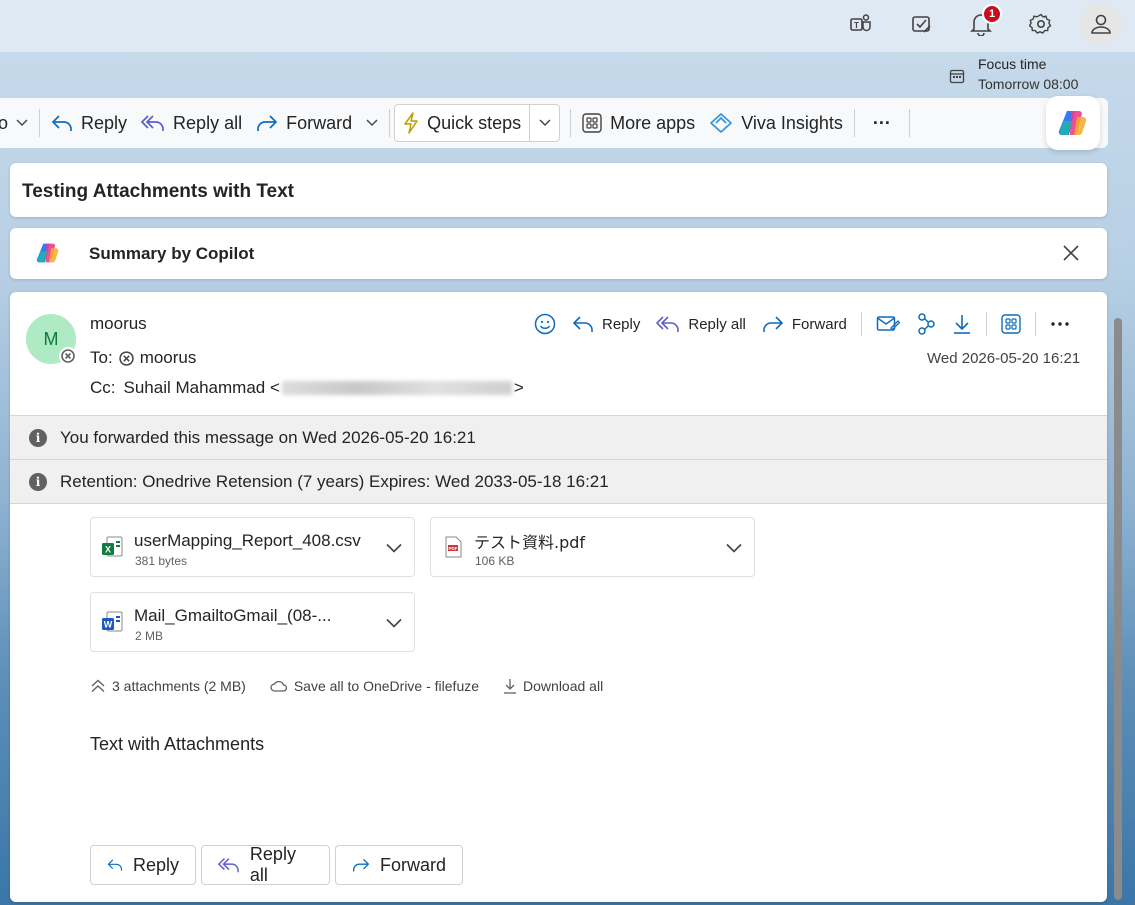 The width and height of the screenshot is (1135, 905). I want to click on more-options-button: ···, so click(882, 123).